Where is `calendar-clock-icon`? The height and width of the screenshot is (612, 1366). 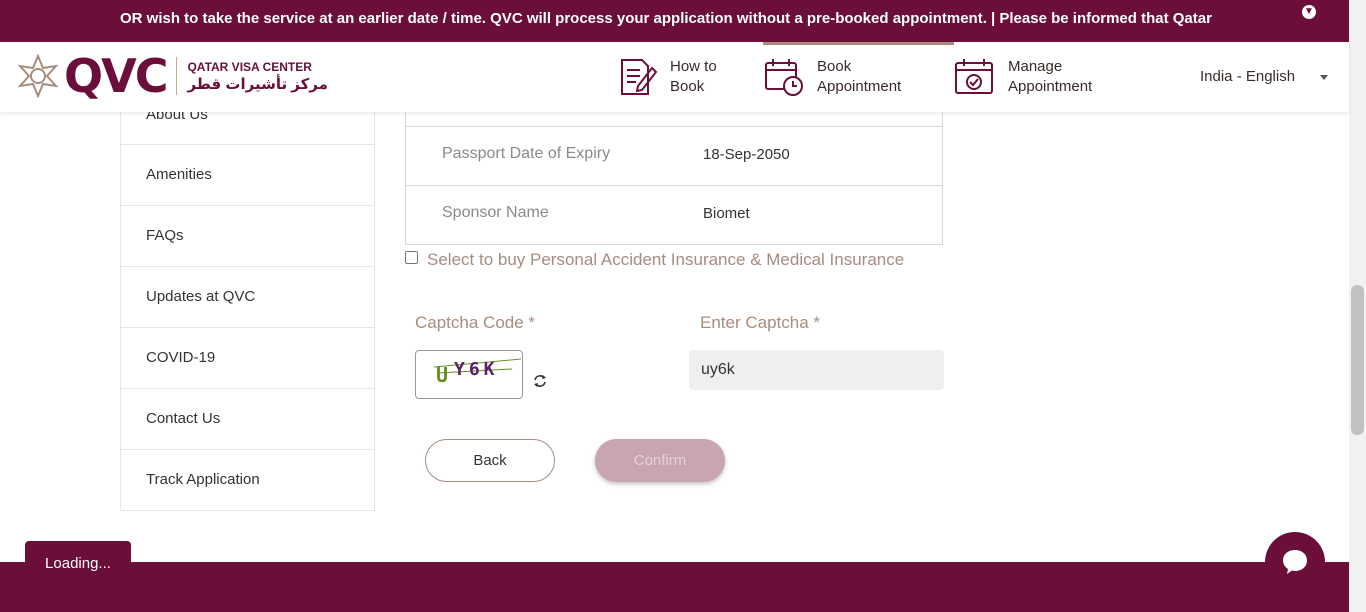 calendar-clock-icon is located at coordinates (784, 77).